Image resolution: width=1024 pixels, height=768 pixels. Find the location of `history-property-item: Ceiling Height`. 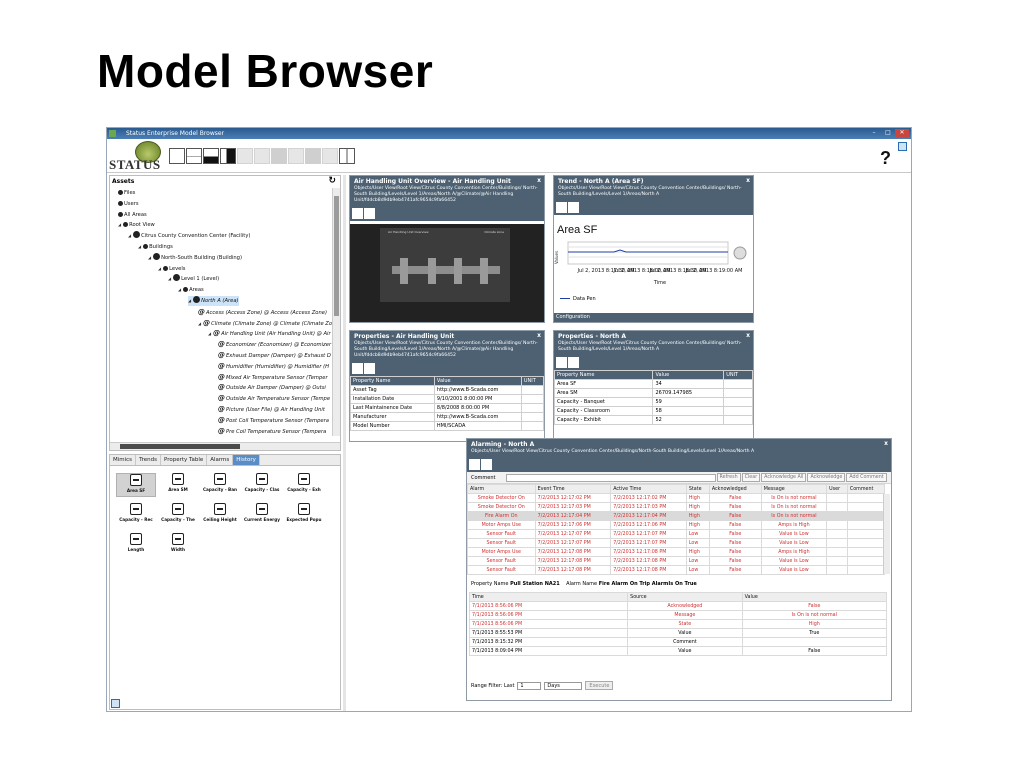

history-property-item: Ceiling Height is located at coordinates (220, 515).